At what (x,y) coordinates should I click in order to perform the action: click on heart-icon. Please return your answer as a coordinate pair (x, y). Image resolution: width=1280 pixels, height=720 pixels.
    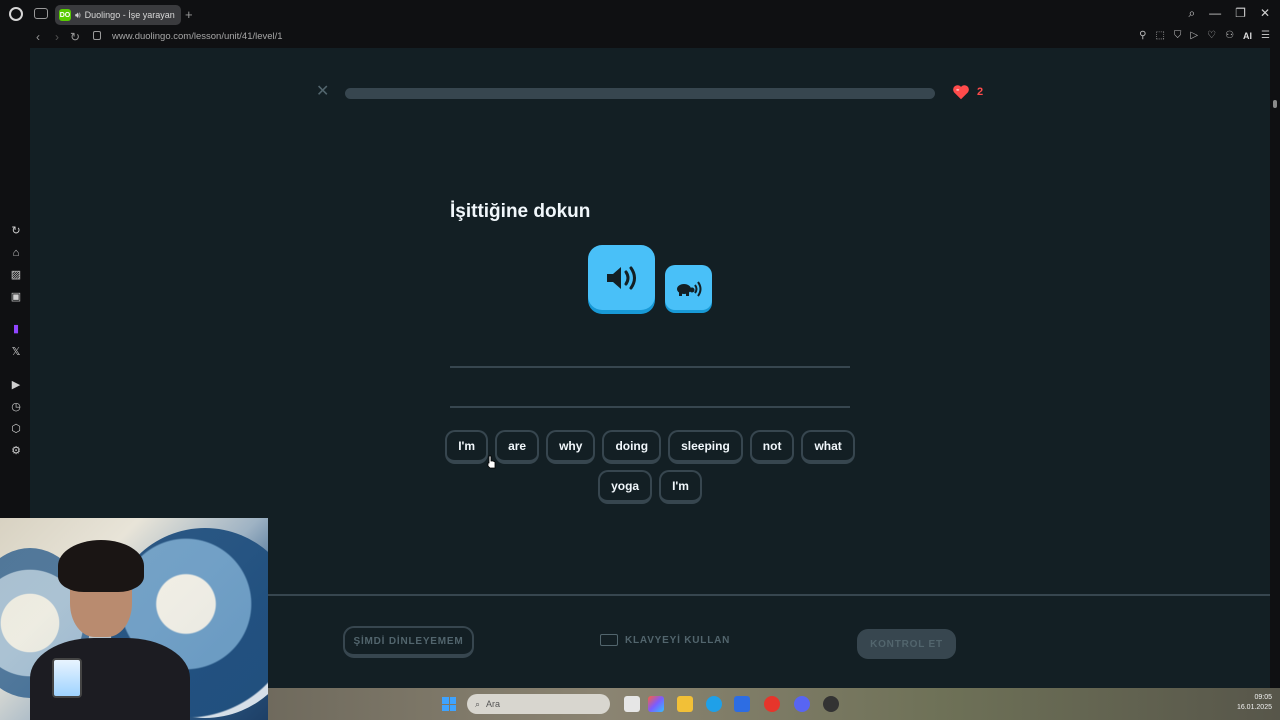
    Looking at the image, I should click on (961, 92).